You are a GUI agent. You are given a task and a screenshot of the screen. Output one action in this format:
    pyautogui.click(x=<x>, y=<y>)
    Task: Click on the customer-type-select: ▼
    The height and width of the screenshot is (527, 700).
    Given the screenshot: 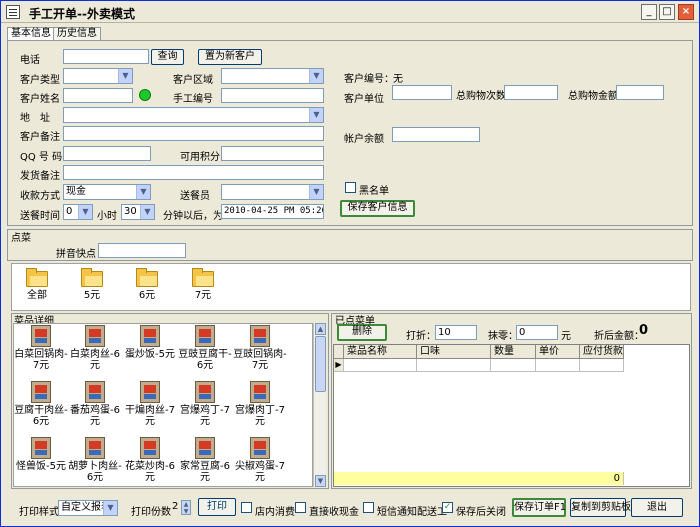 What is the action you would take?
    pyautogui.click(x=98, y=76)
    